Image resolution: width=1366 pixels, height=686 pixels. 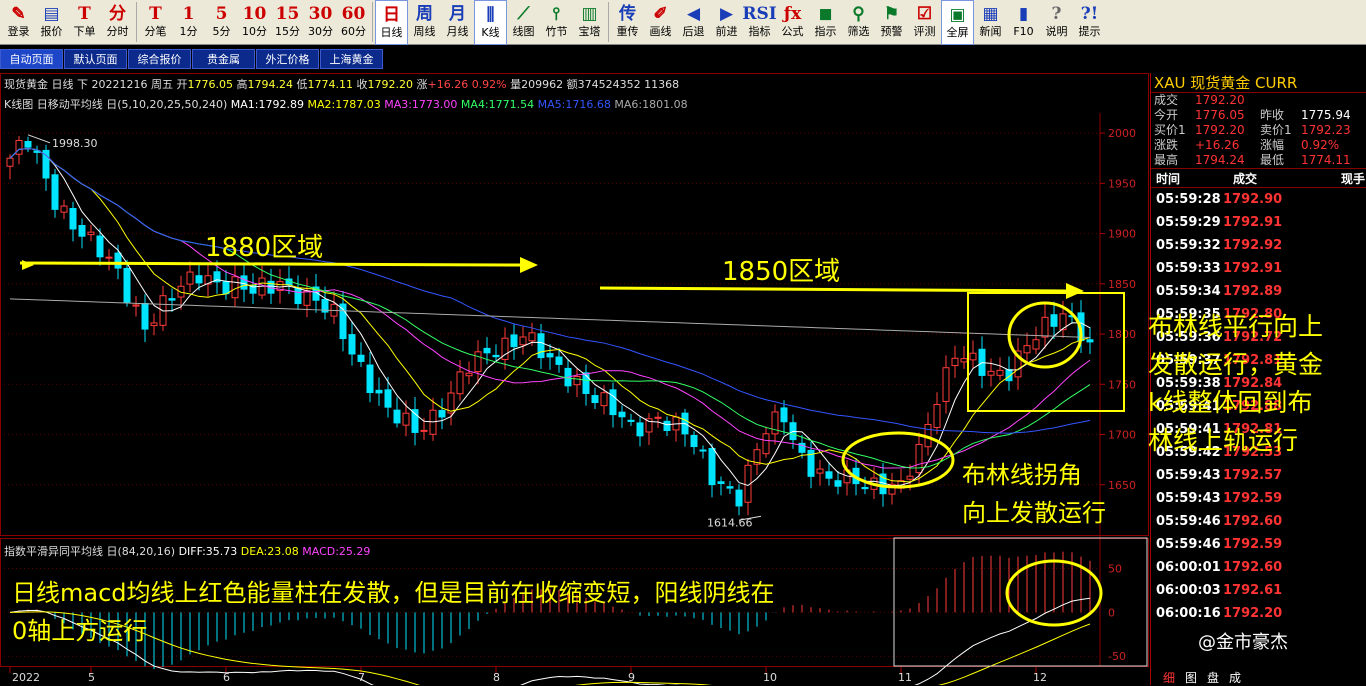 I want to click on toolbar-button-8: 15 15分, so click(x=287, y=22).